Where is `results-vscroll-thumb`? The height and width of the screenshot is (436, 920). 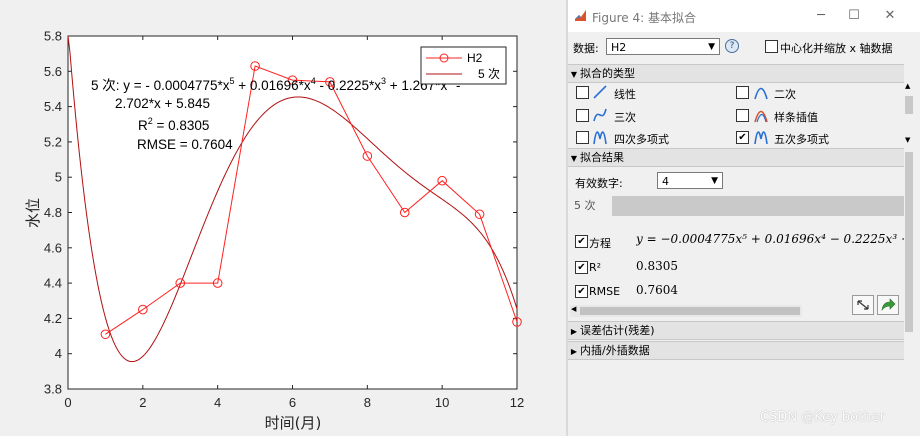 results-vscroll-thumb is located at coordinates (909, 242).